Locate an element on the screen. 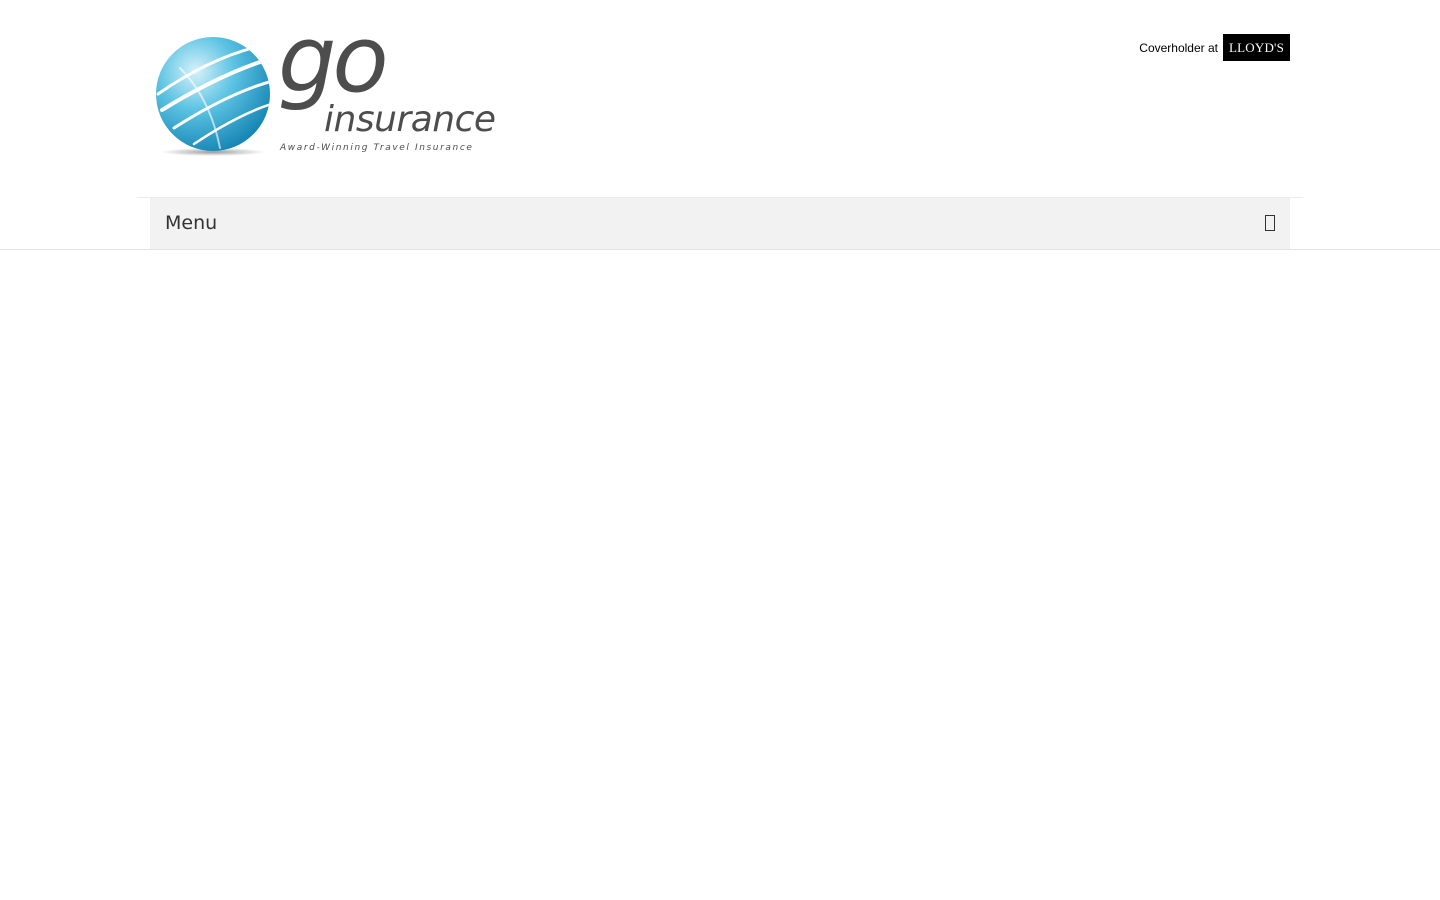 The width and height of the screenshot is (1440, 900). logo-brand-word: go is located at coordinates (333, 59).